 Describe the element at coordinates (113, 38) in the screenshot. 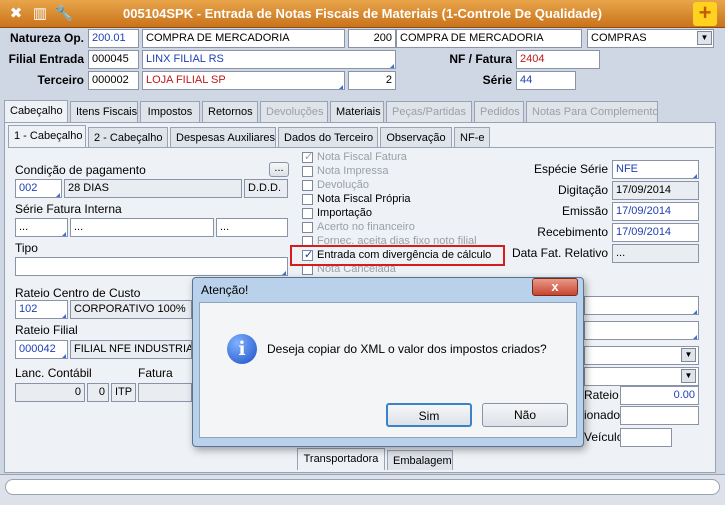

I see `natureza-code-field: 200.01` at that location.